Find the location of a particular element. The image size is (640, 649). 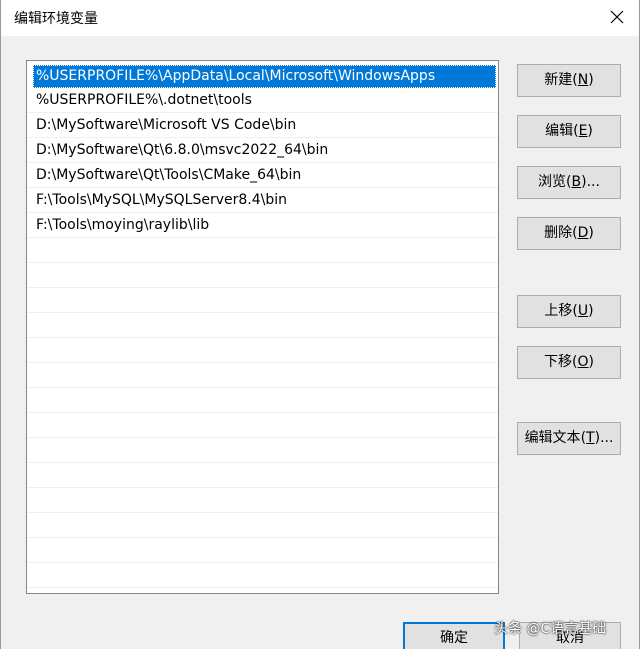

watermark: 头条 @C语言基础 is located at coordinates (550, 629).